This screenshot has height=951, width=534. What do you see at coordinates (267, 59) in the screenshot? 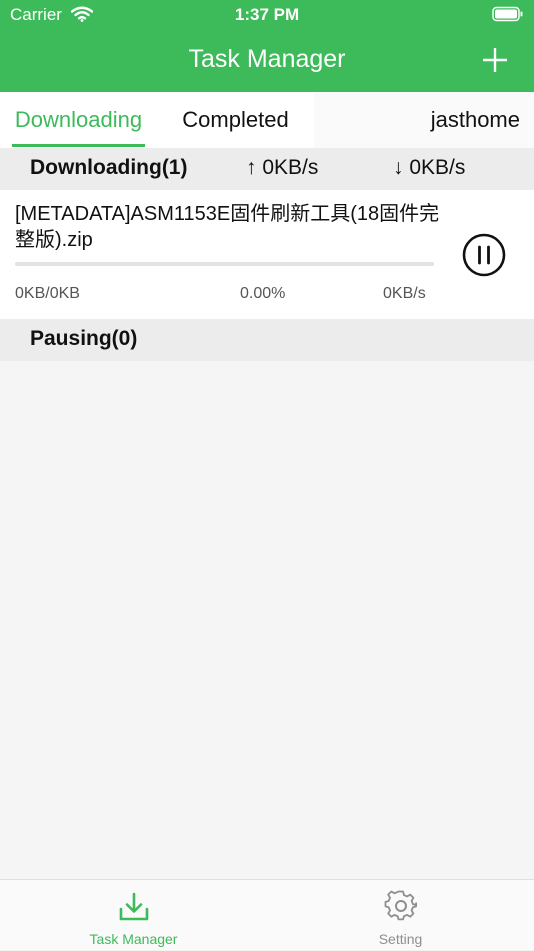
I see `page-title: Task Manager` at bounding box center [267, 59].